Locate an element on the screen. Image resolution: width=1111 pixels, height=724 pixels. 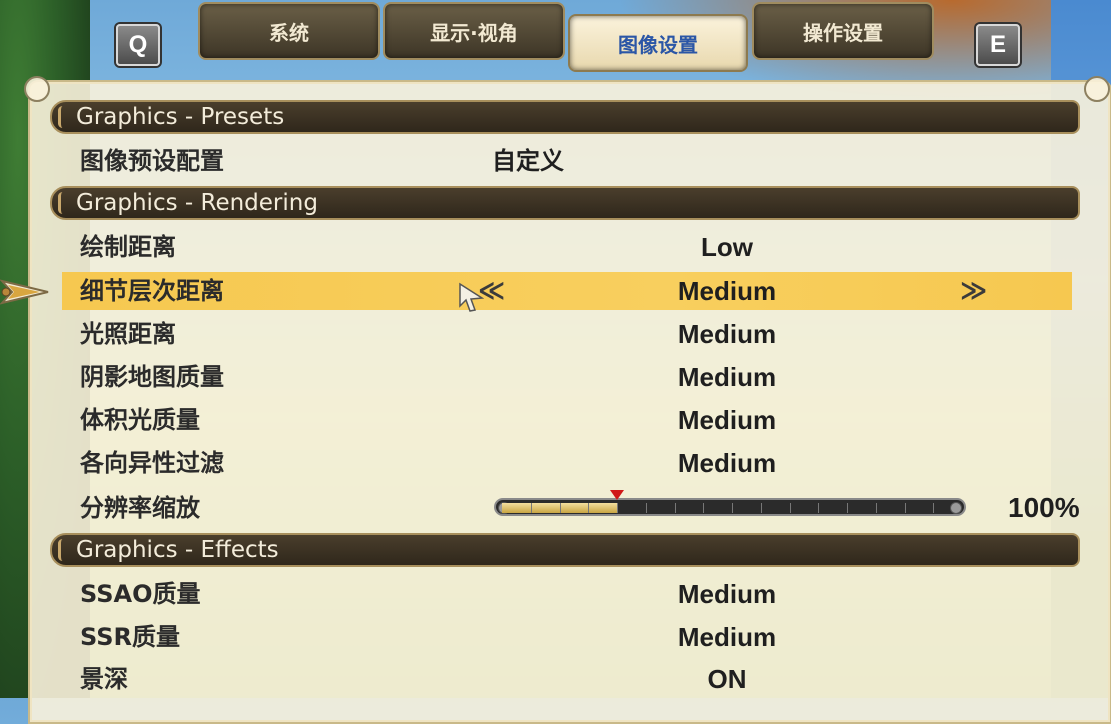
slider-handle-marker is located at coordinates (617, 495).